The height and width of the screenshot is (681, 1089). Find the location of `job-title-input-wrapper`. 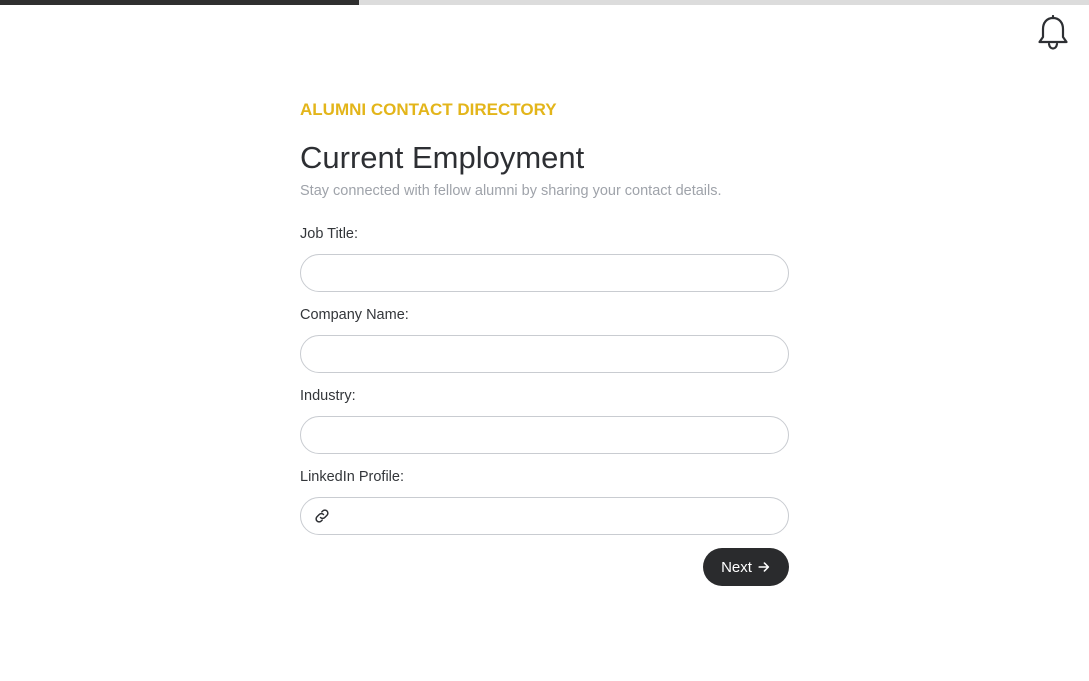

job-title-input-wrapper is located at coordinates (544, 273).